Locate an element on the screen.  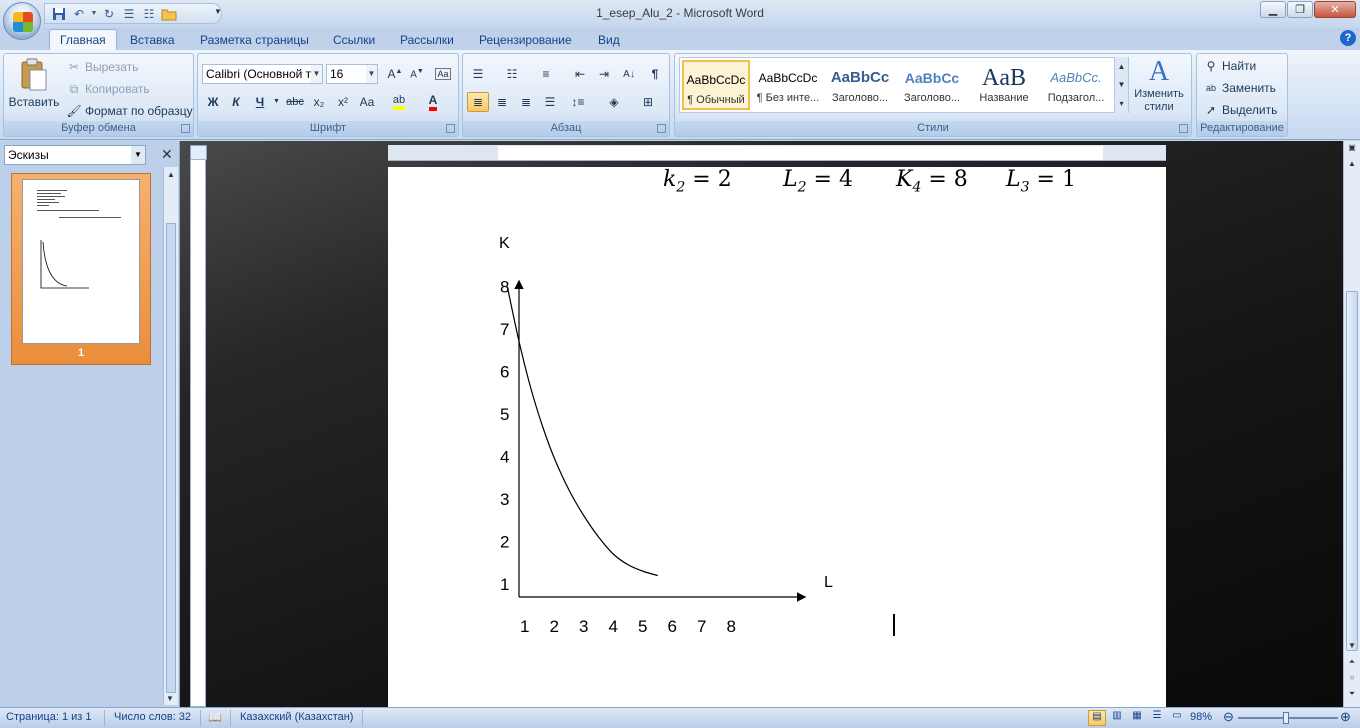
thumbnail-view-select: Эскизы ▼ is located at coordinates (75, 155).